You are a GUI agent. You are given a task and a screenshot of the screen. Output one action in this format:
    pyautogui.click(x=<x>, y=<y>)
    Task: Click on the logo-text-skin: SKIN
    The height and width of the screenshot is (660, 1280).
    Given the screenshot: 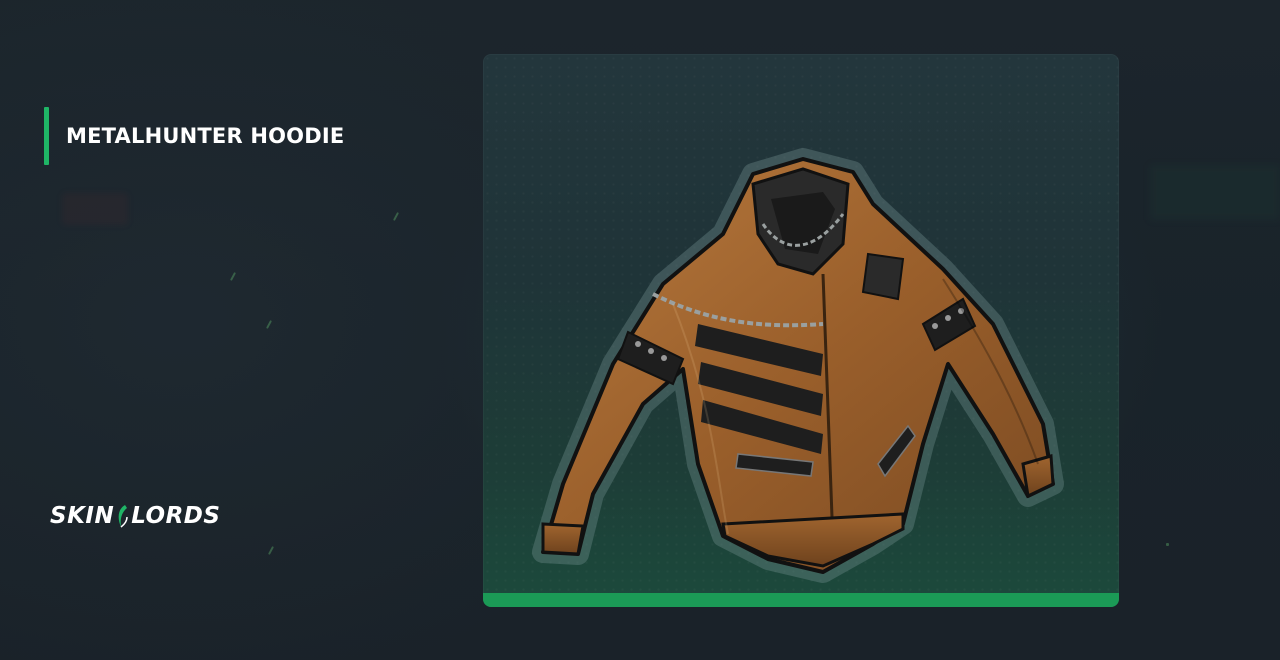 What is the action you would take?
    pyautogui.click(x=82, y=516)
    